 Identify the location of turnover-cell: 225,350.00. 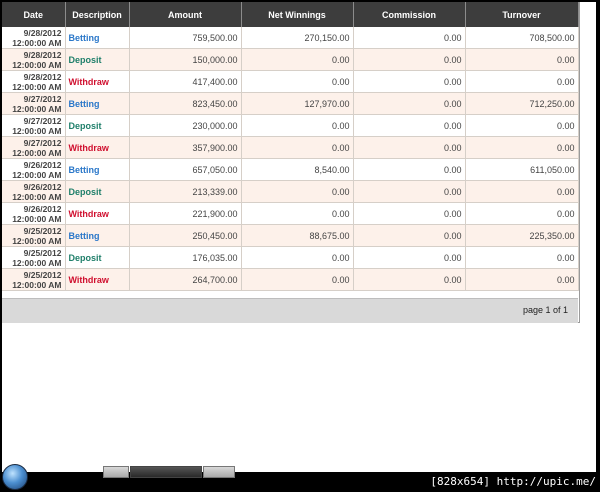
(522, 235).